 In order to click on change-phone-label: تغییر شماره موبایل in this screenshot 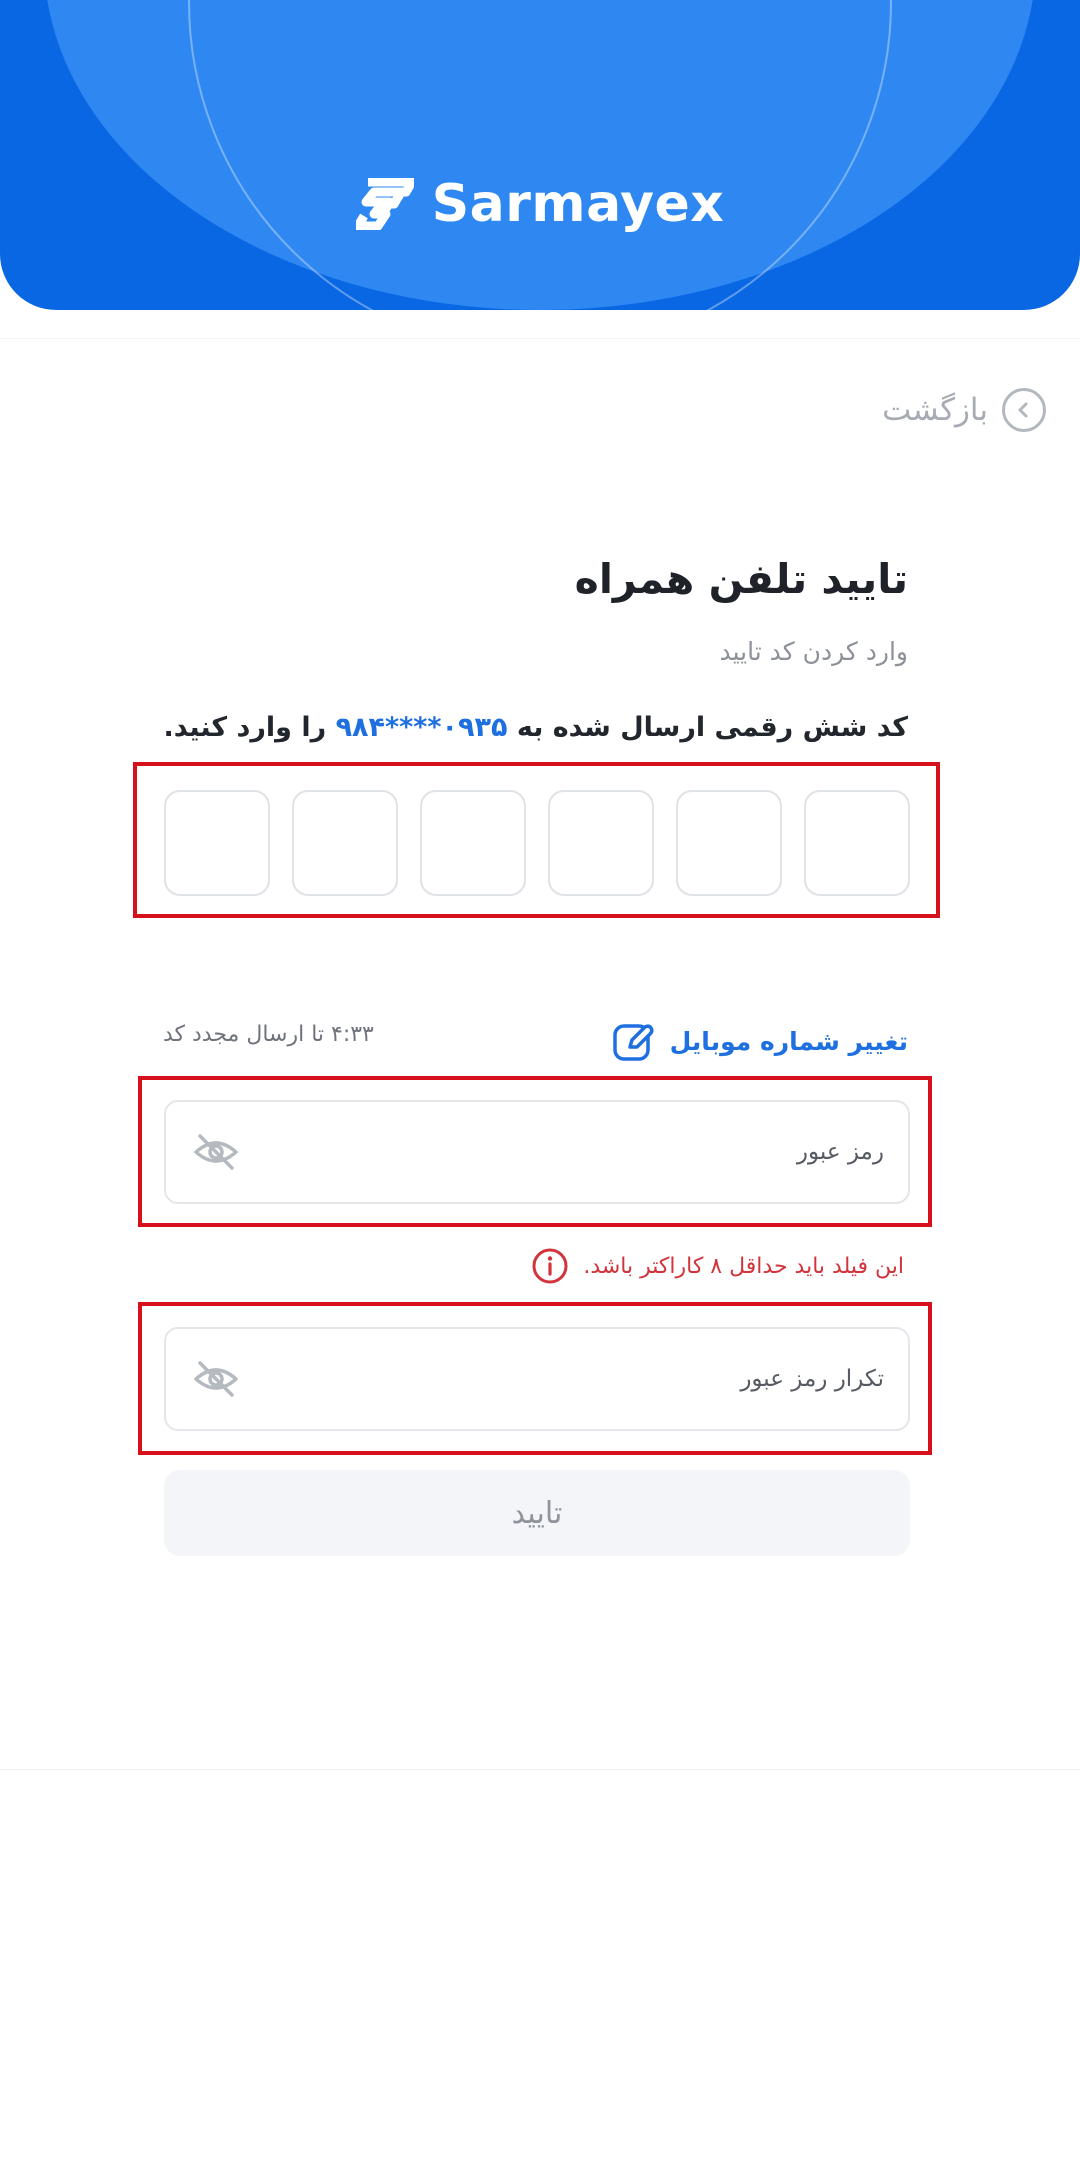, I will do `click(788, 1041)`.